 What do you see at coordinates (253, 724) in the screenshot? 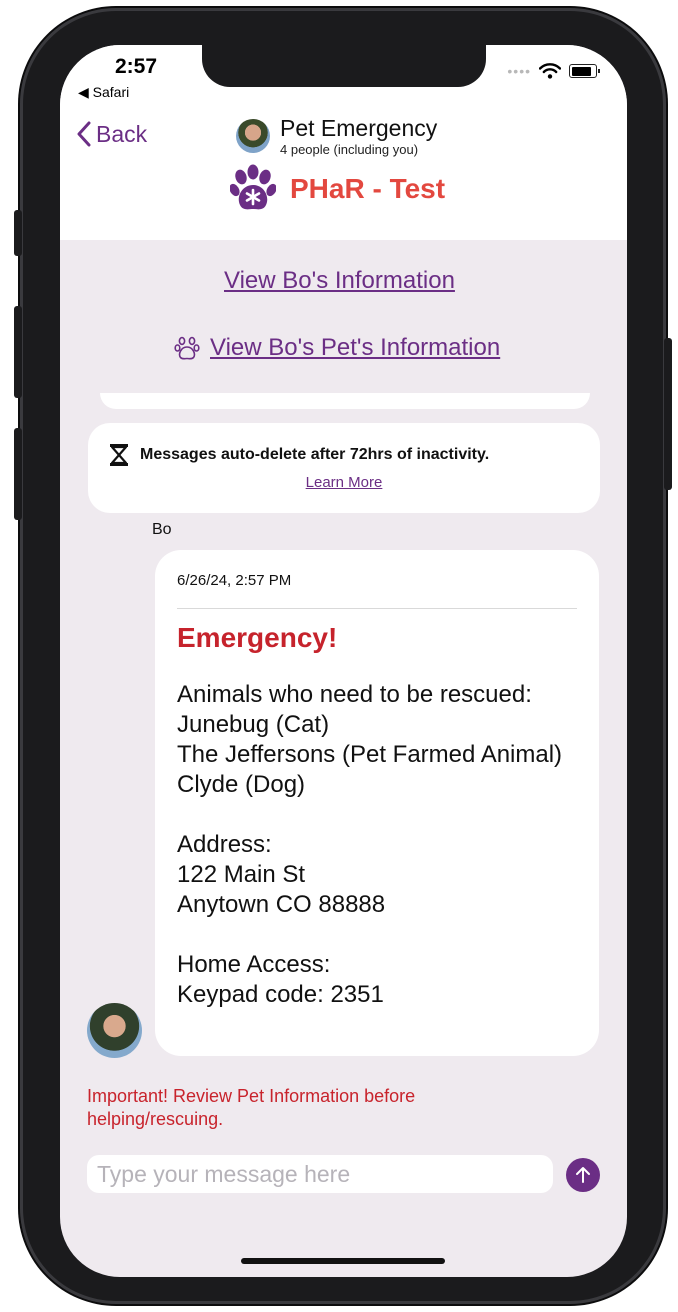
I see `message-line: Junebug (Cat)` at bounding box center [253, 724].